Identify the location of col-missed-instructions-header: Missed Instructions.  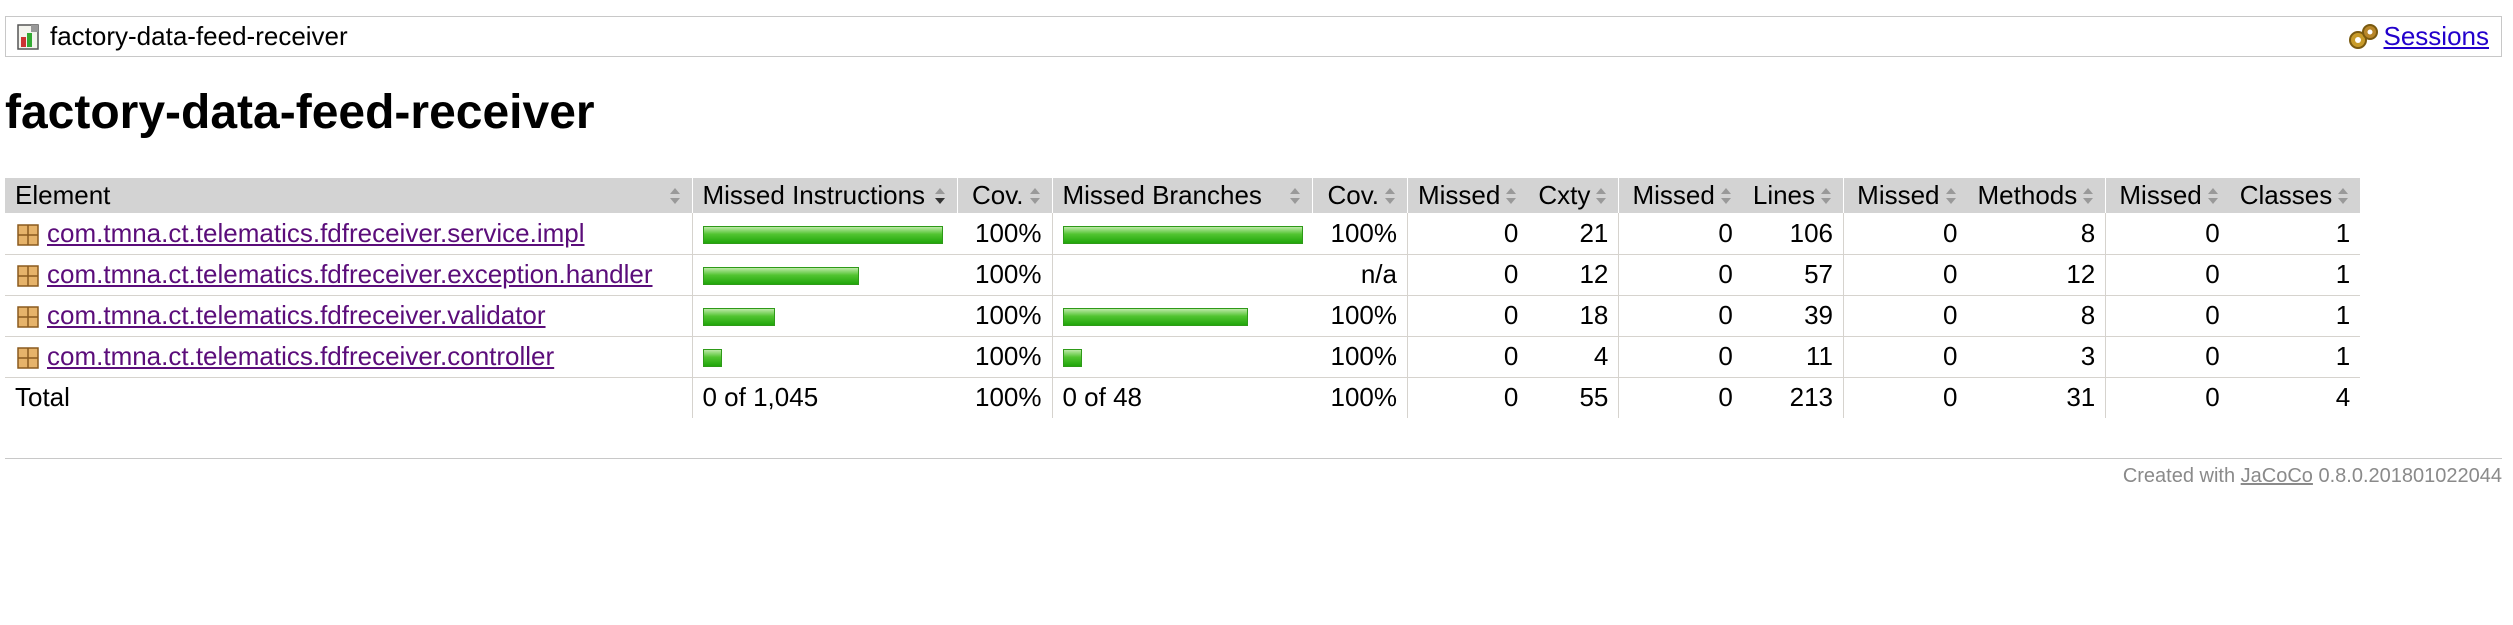
(824, 195).